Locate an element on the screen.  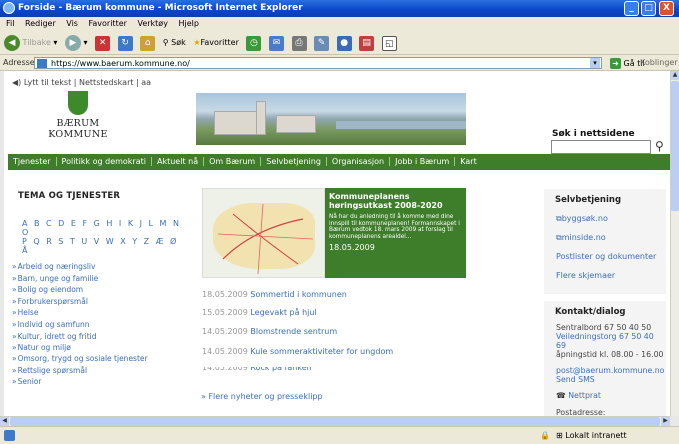
opening-hours-text: åpningstid kl. 08.00 - 16.00 is located at coordinates (610, 354).